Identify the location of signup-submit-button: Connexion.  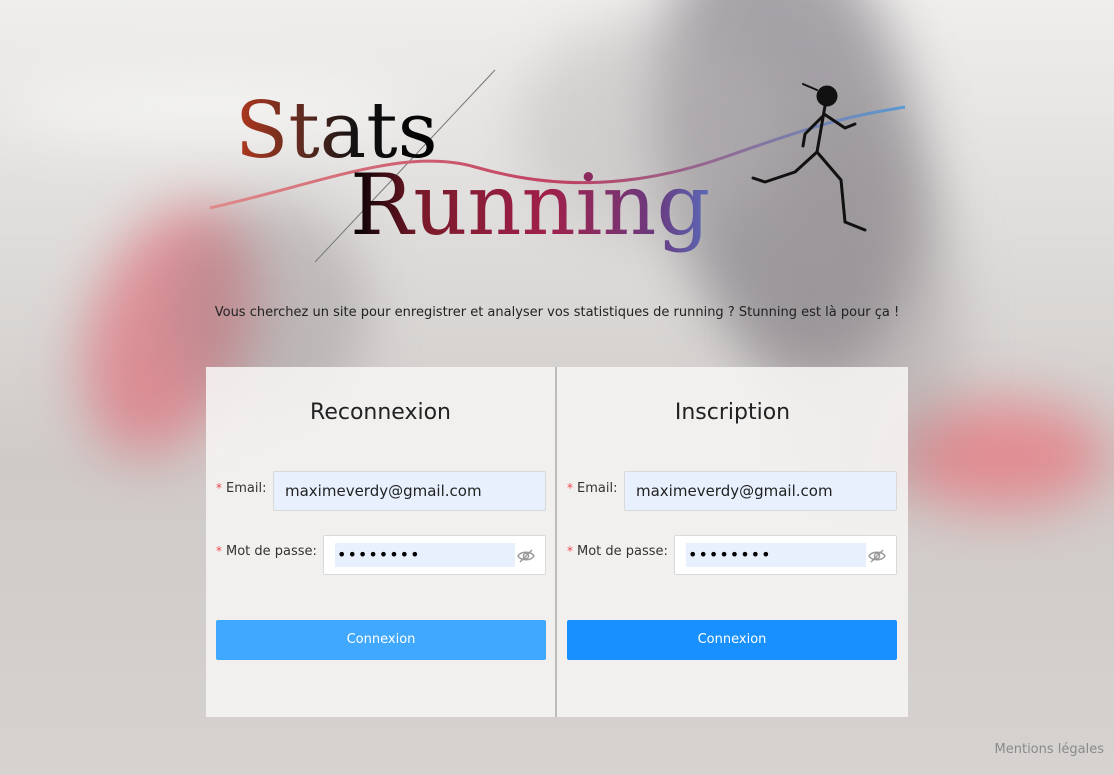
(732, 640).